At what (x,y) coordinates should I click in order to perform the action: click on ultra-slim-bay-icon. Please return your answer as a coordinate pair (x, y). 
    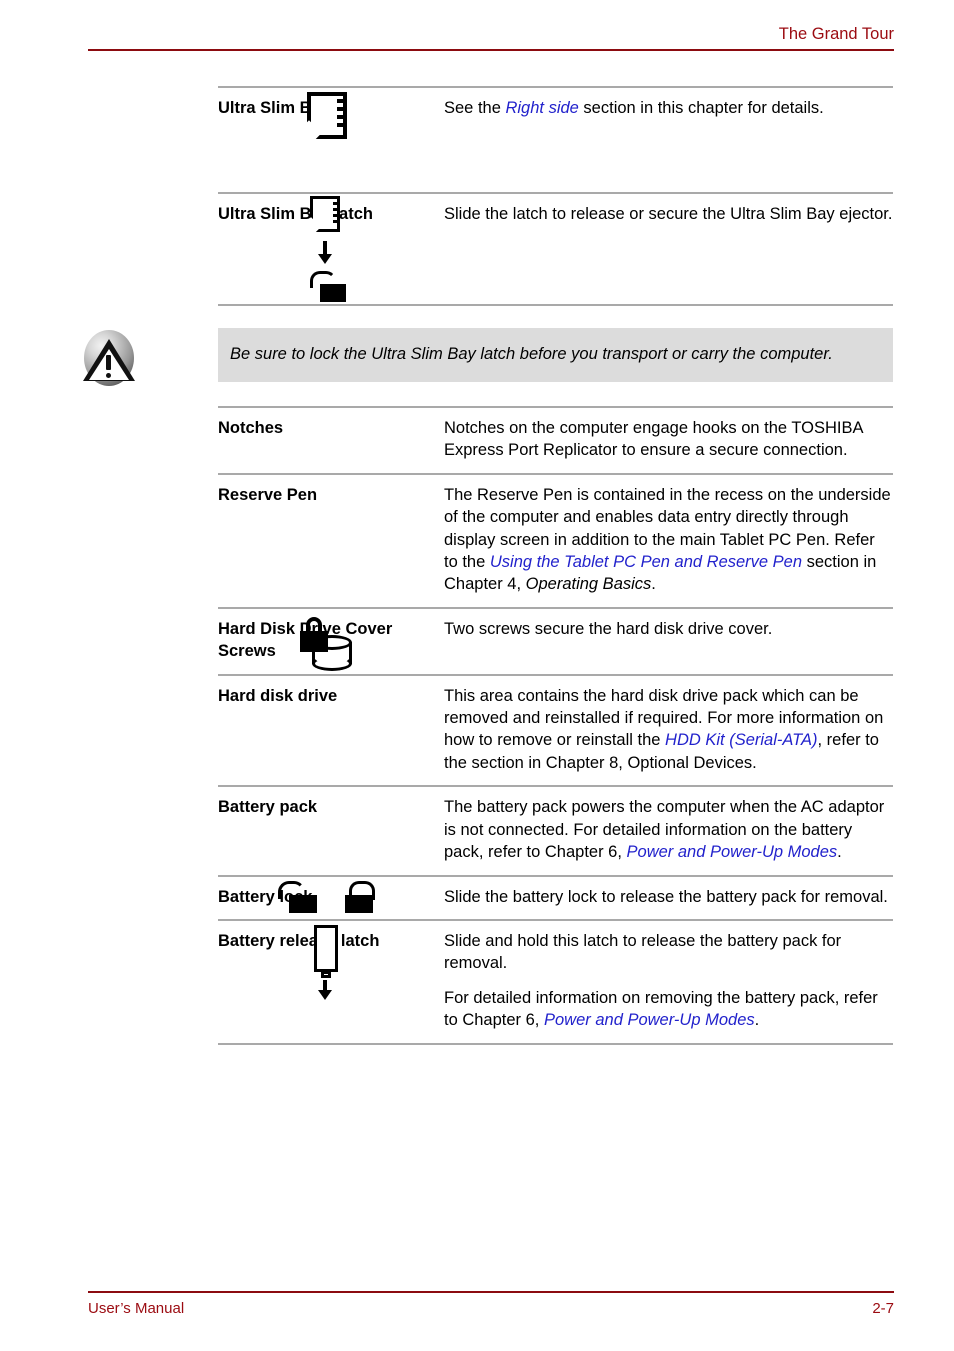
    Looking at the image, I should click on (327, 119).